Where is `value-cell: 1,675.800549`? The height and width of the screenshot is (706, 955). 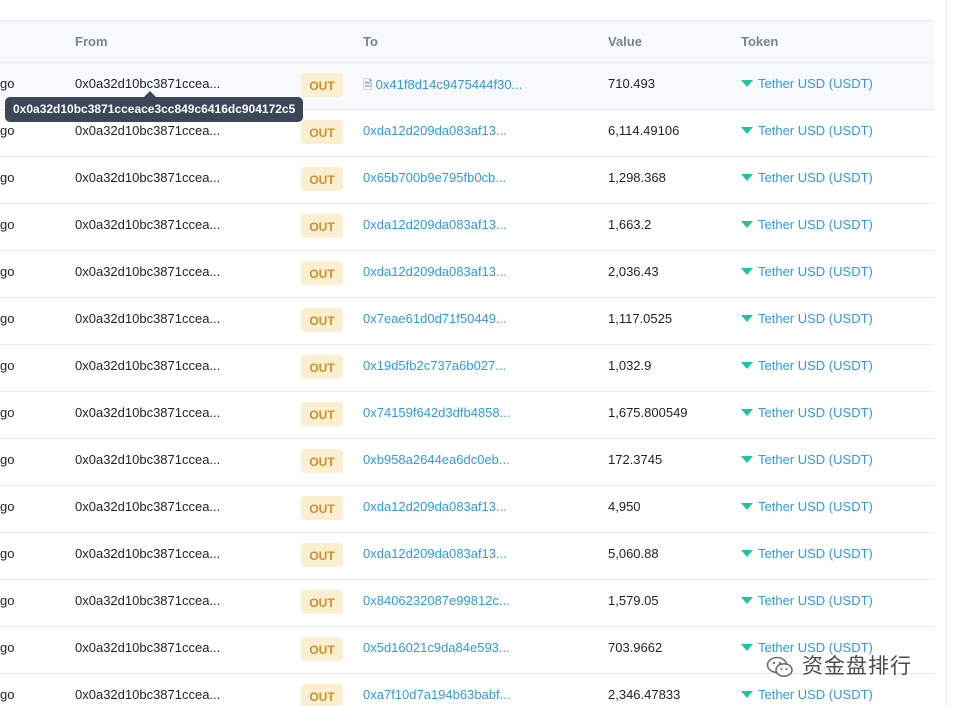 value-cell: 1,675.800549 is located at coordinates (648, 412).